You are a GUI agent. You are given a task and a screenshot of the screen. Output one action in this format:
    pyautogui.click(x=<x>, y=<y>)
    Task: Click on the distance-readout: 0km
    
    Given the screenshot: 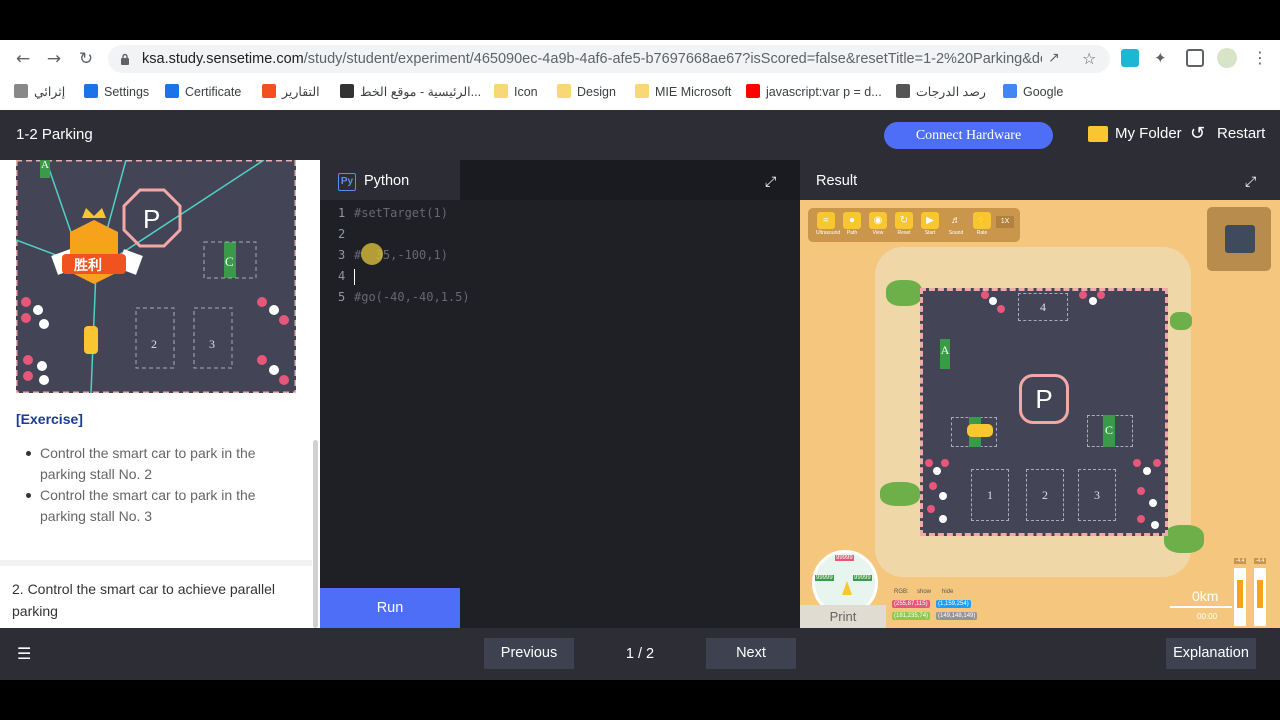 What is the action you would take?
    pyautogui.click(x=1205, y=596)
    